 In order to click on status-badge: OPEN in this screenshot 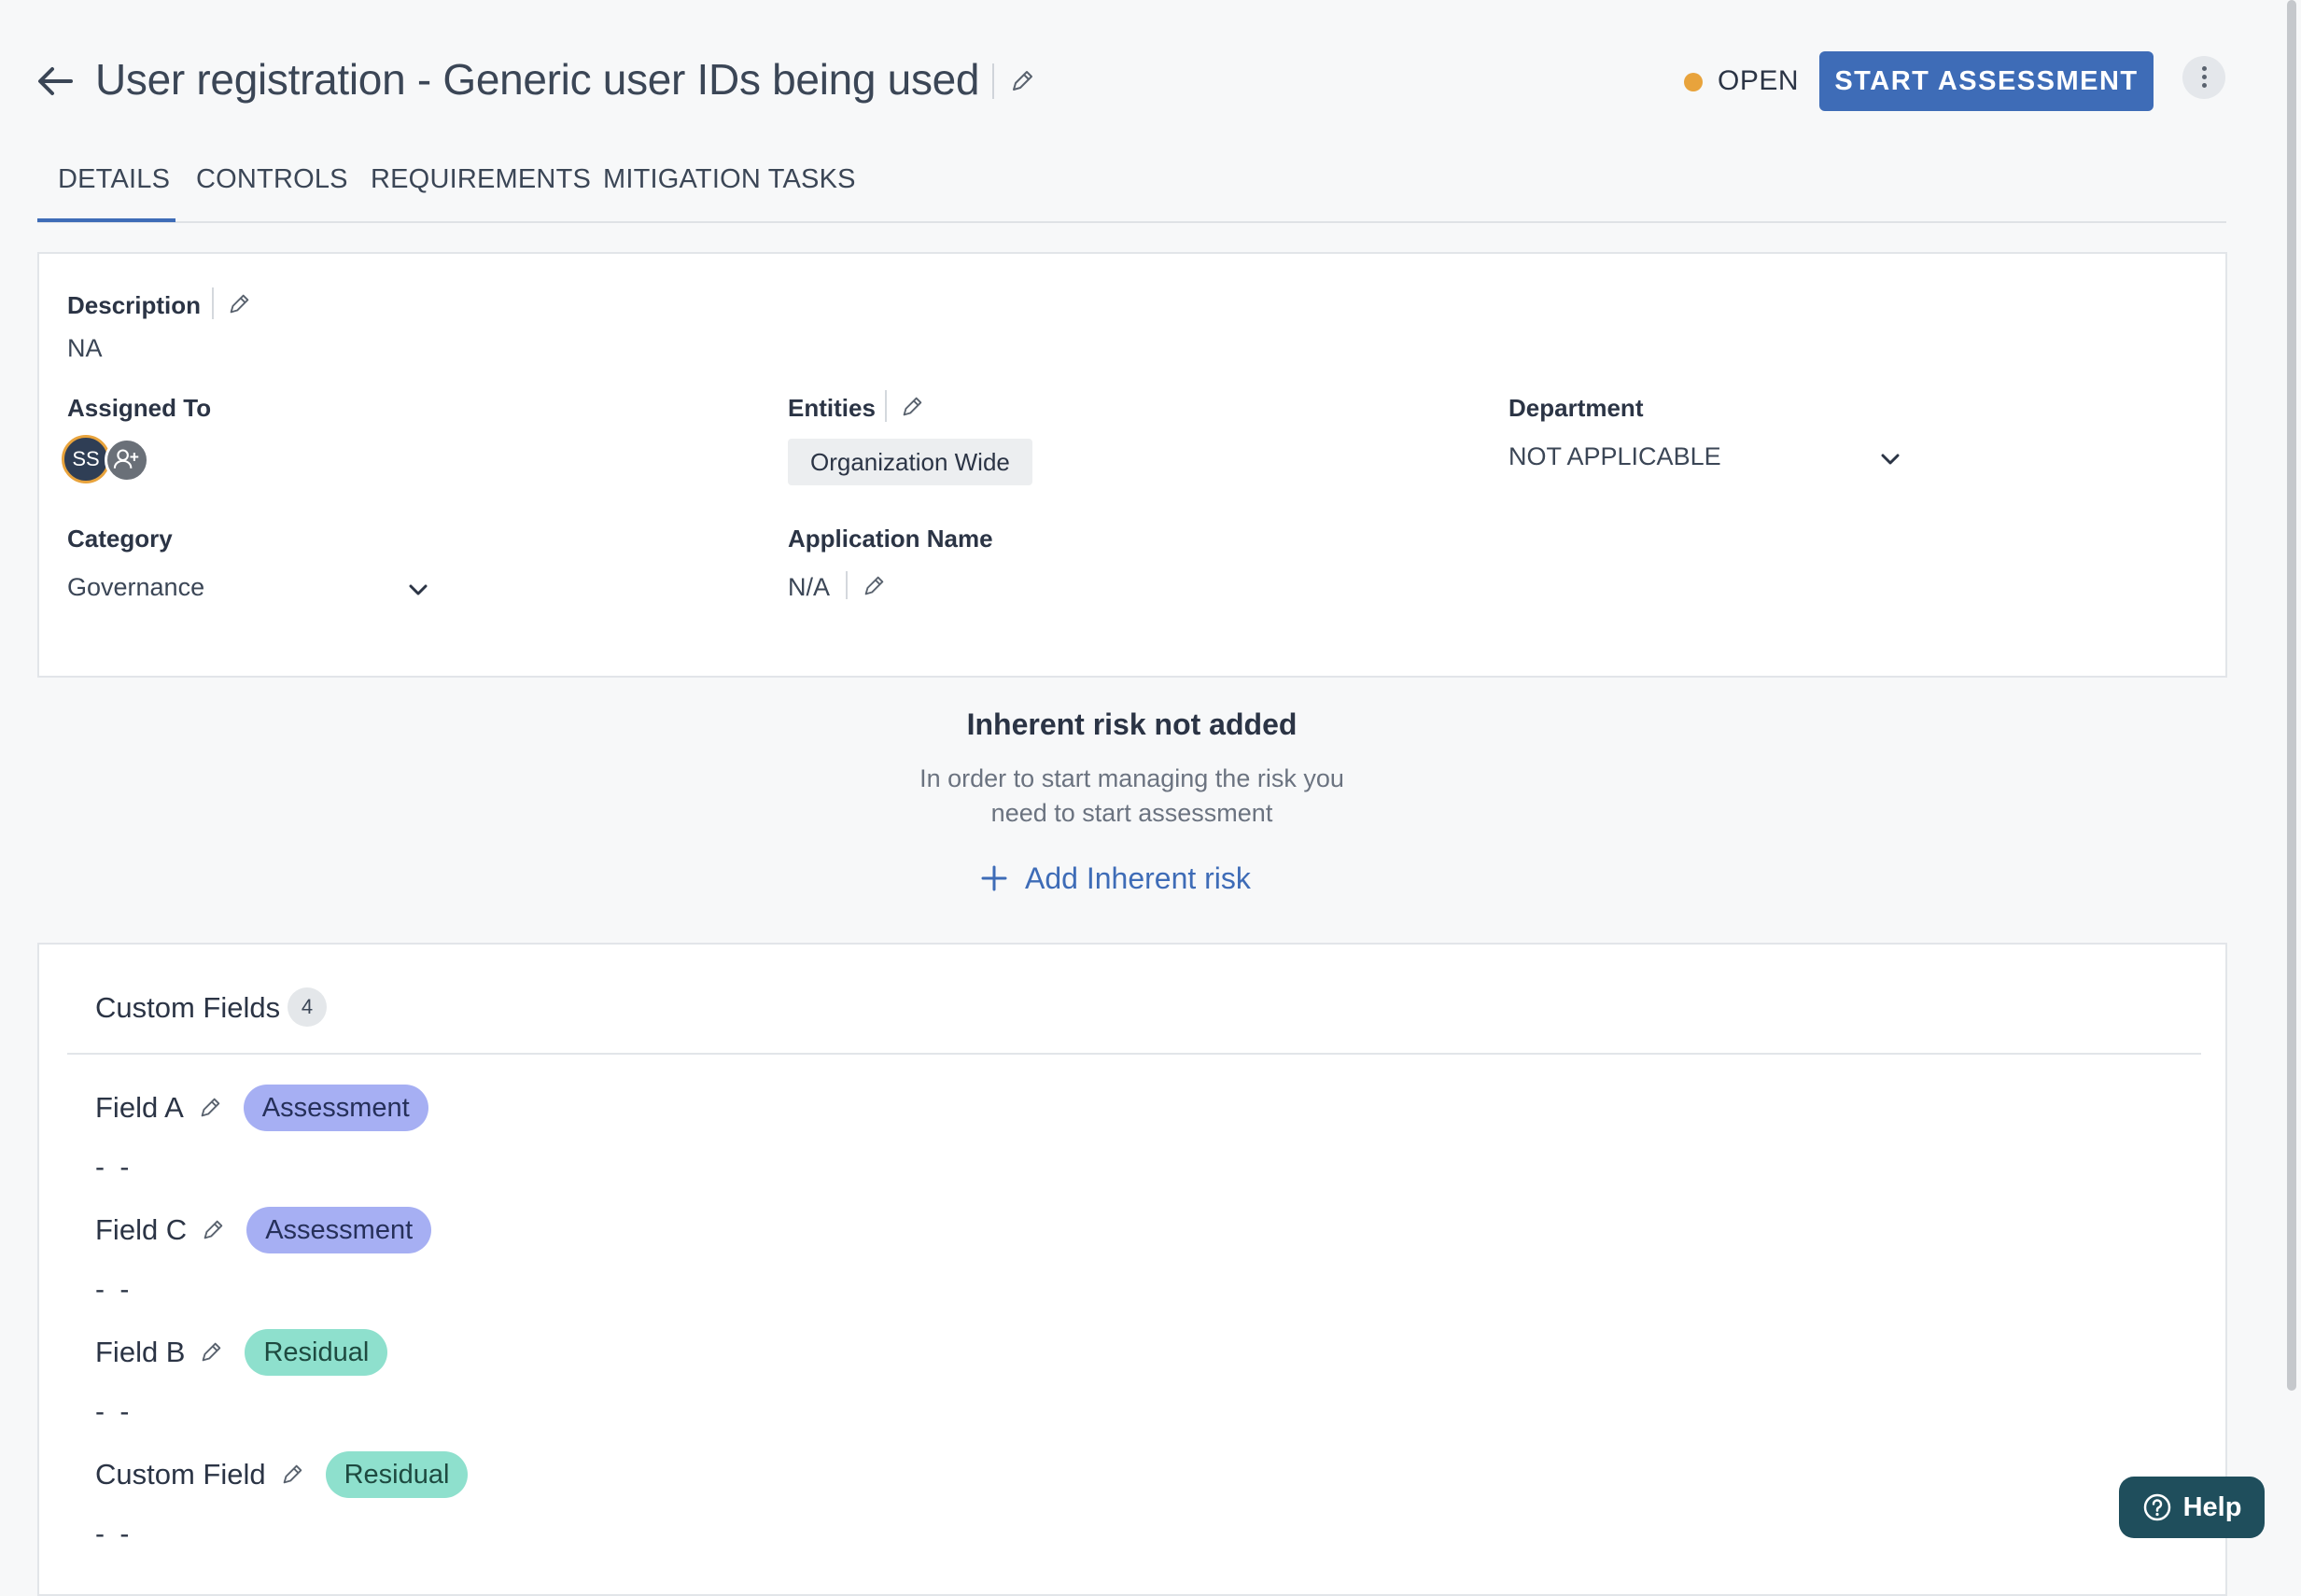, I will do `click(1759, 80)`.